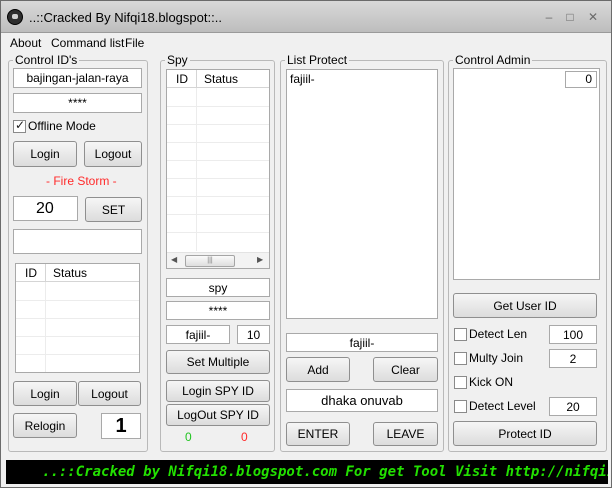 This screenshot has height=488, width=612. I want to click on multy-join-input: 2, so click(573, 358).